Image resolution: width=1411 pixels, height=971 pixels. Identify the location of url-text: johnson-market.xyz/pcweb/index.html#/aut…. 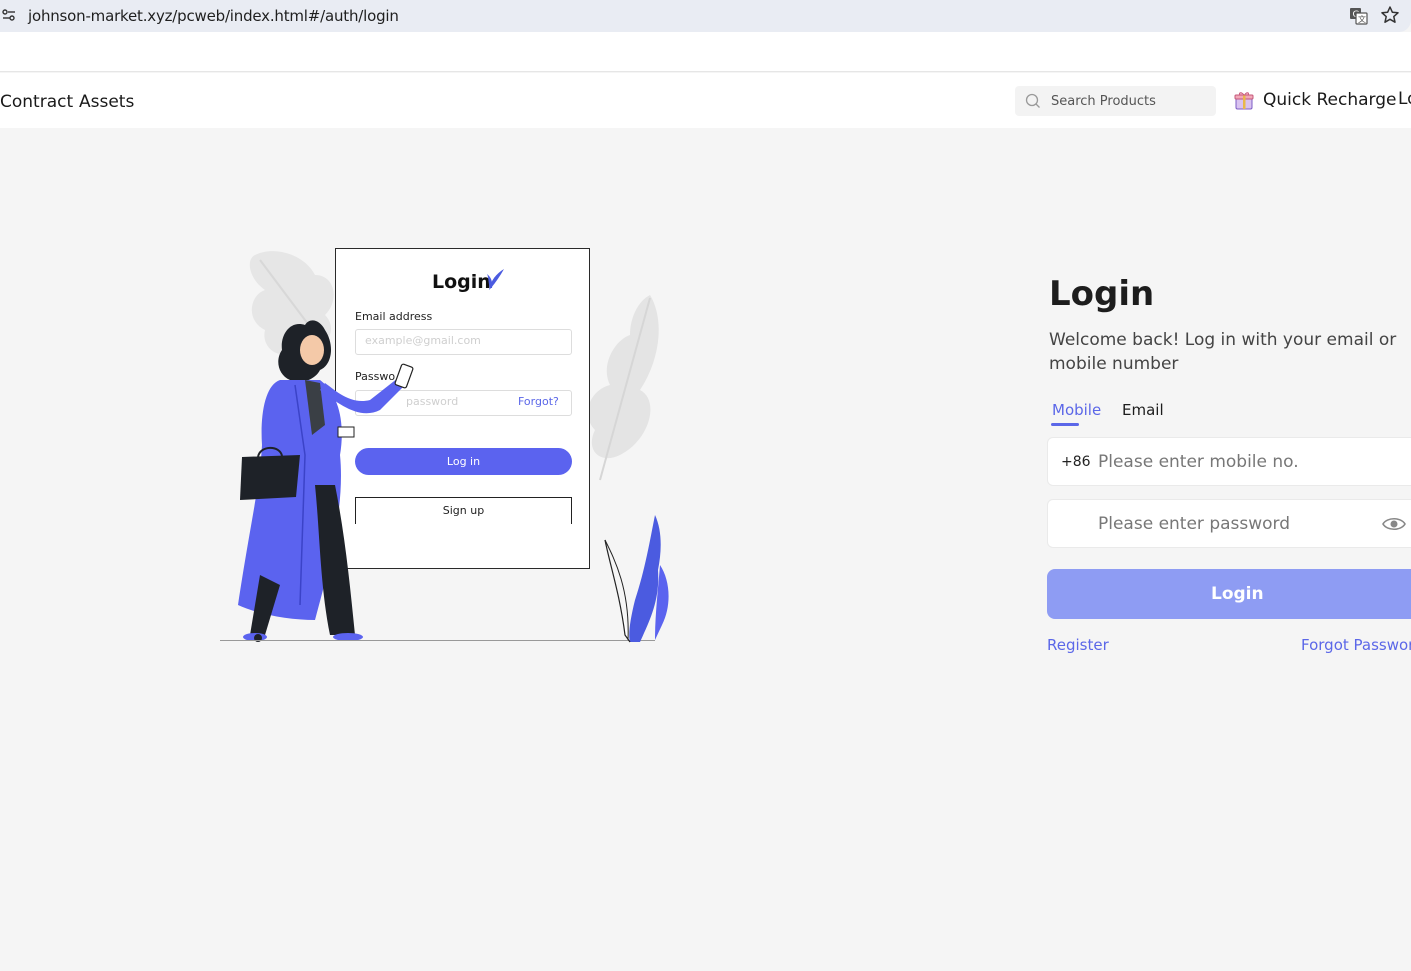
(213, 16).